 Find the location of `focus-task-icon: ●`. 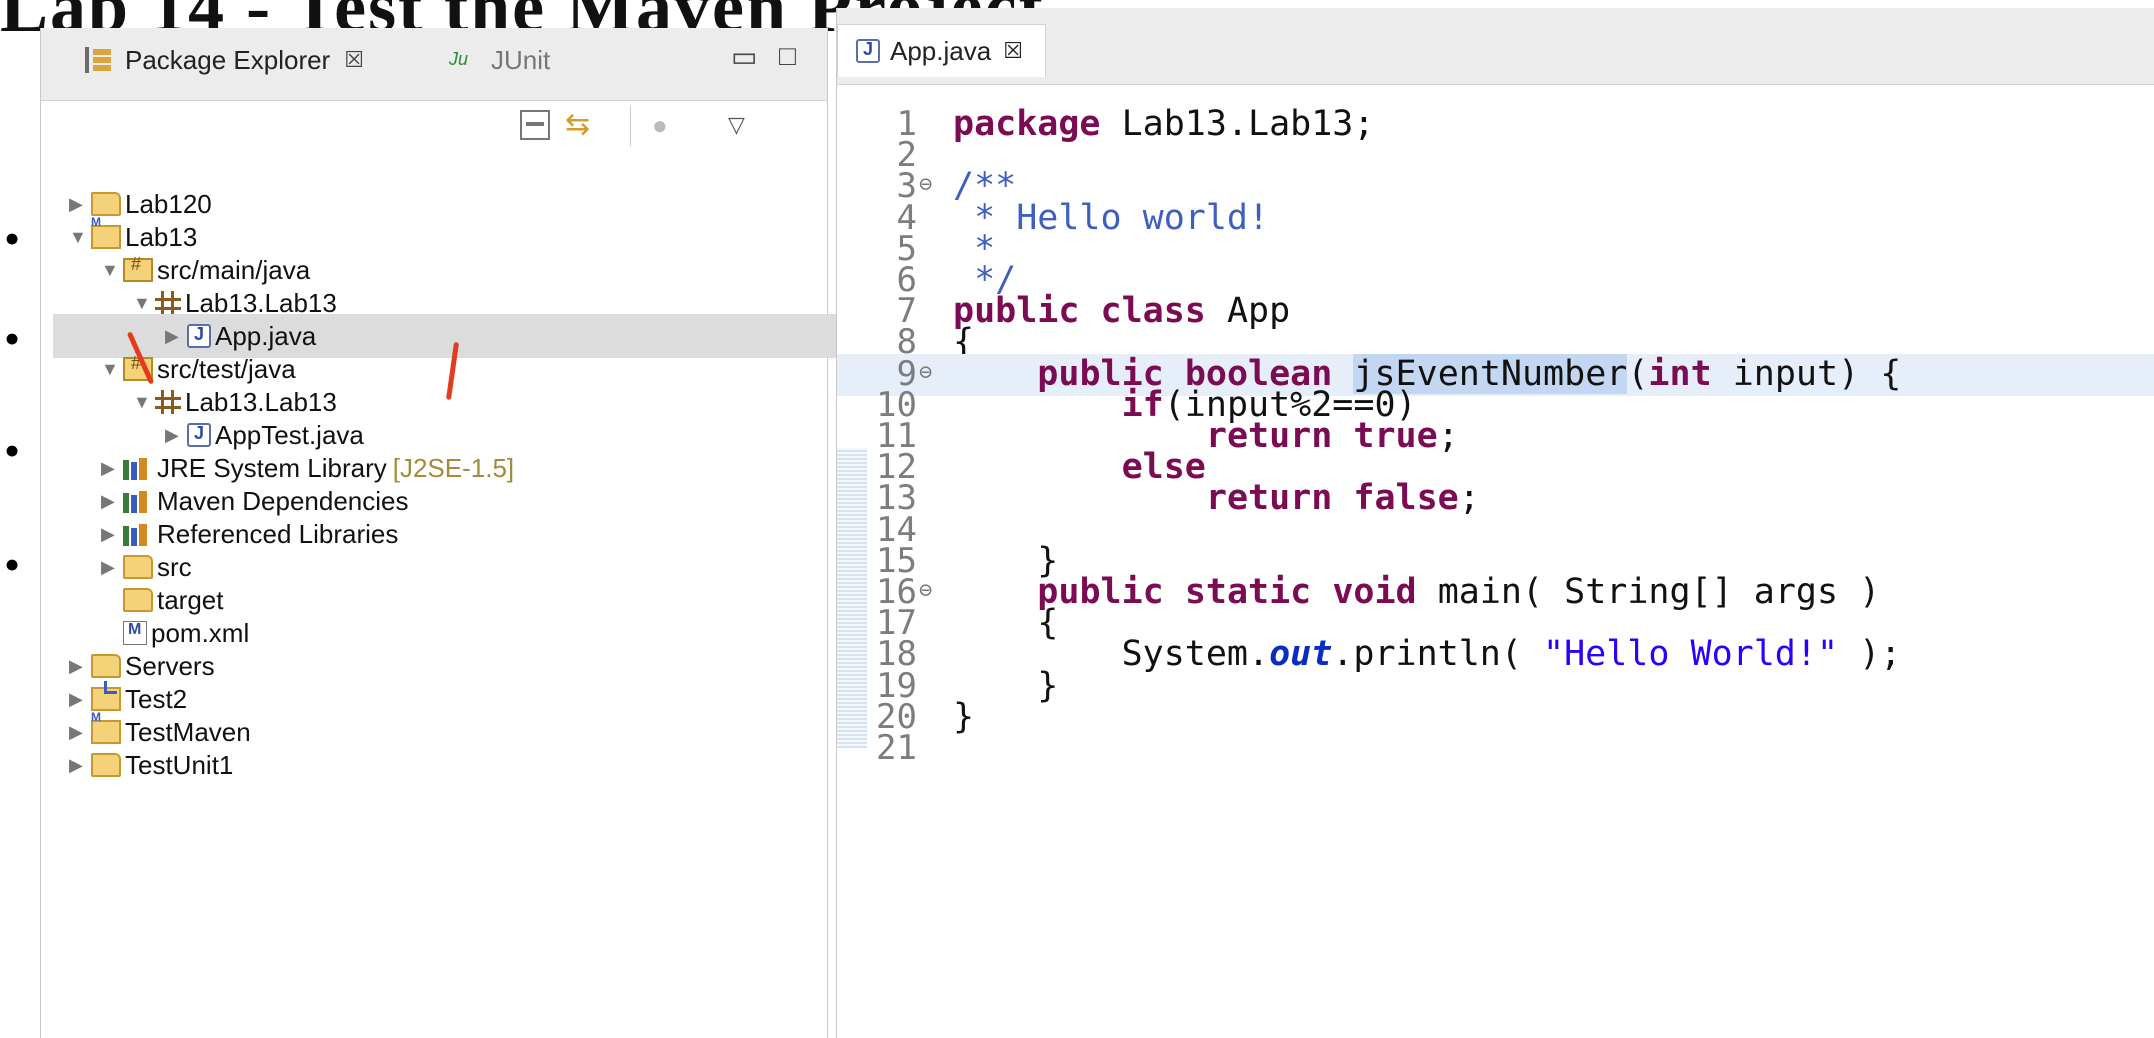

focus-task-icon: ● is located at coordinates (667, 125).